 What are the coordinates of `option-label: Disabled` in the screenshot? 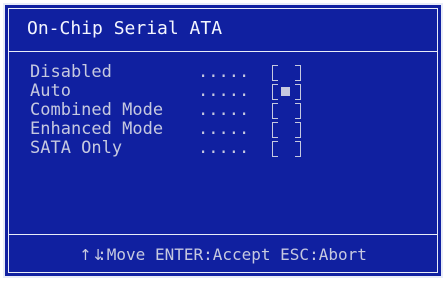 It's located at (71, 72).